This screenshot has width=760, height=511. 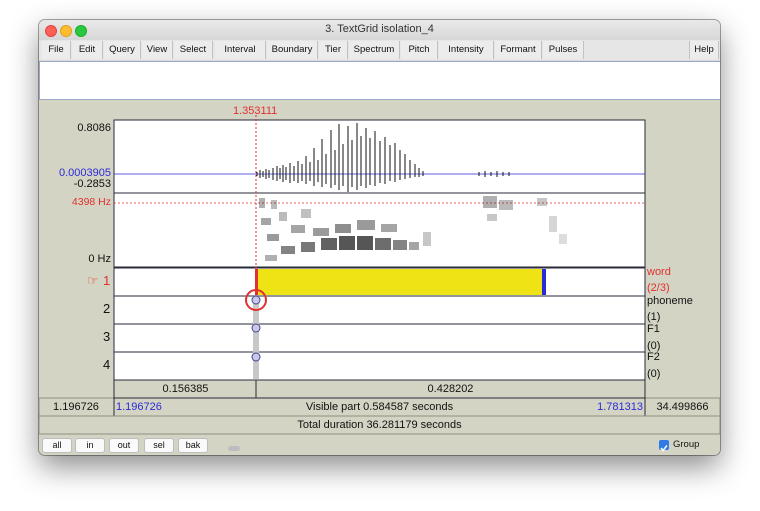 I want to click on visible-end: 1.781313, so click(x=601, y=407).